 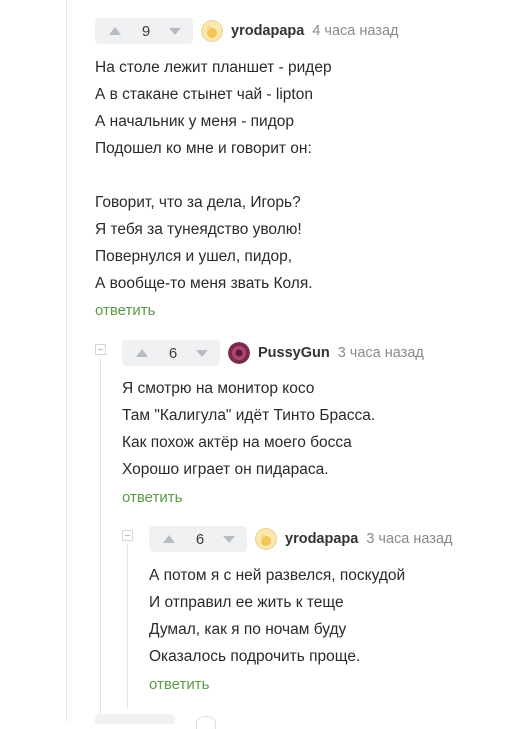 I want to click on comment-line: А вообще-то меня звать Коля., so click(x=204, y=283).